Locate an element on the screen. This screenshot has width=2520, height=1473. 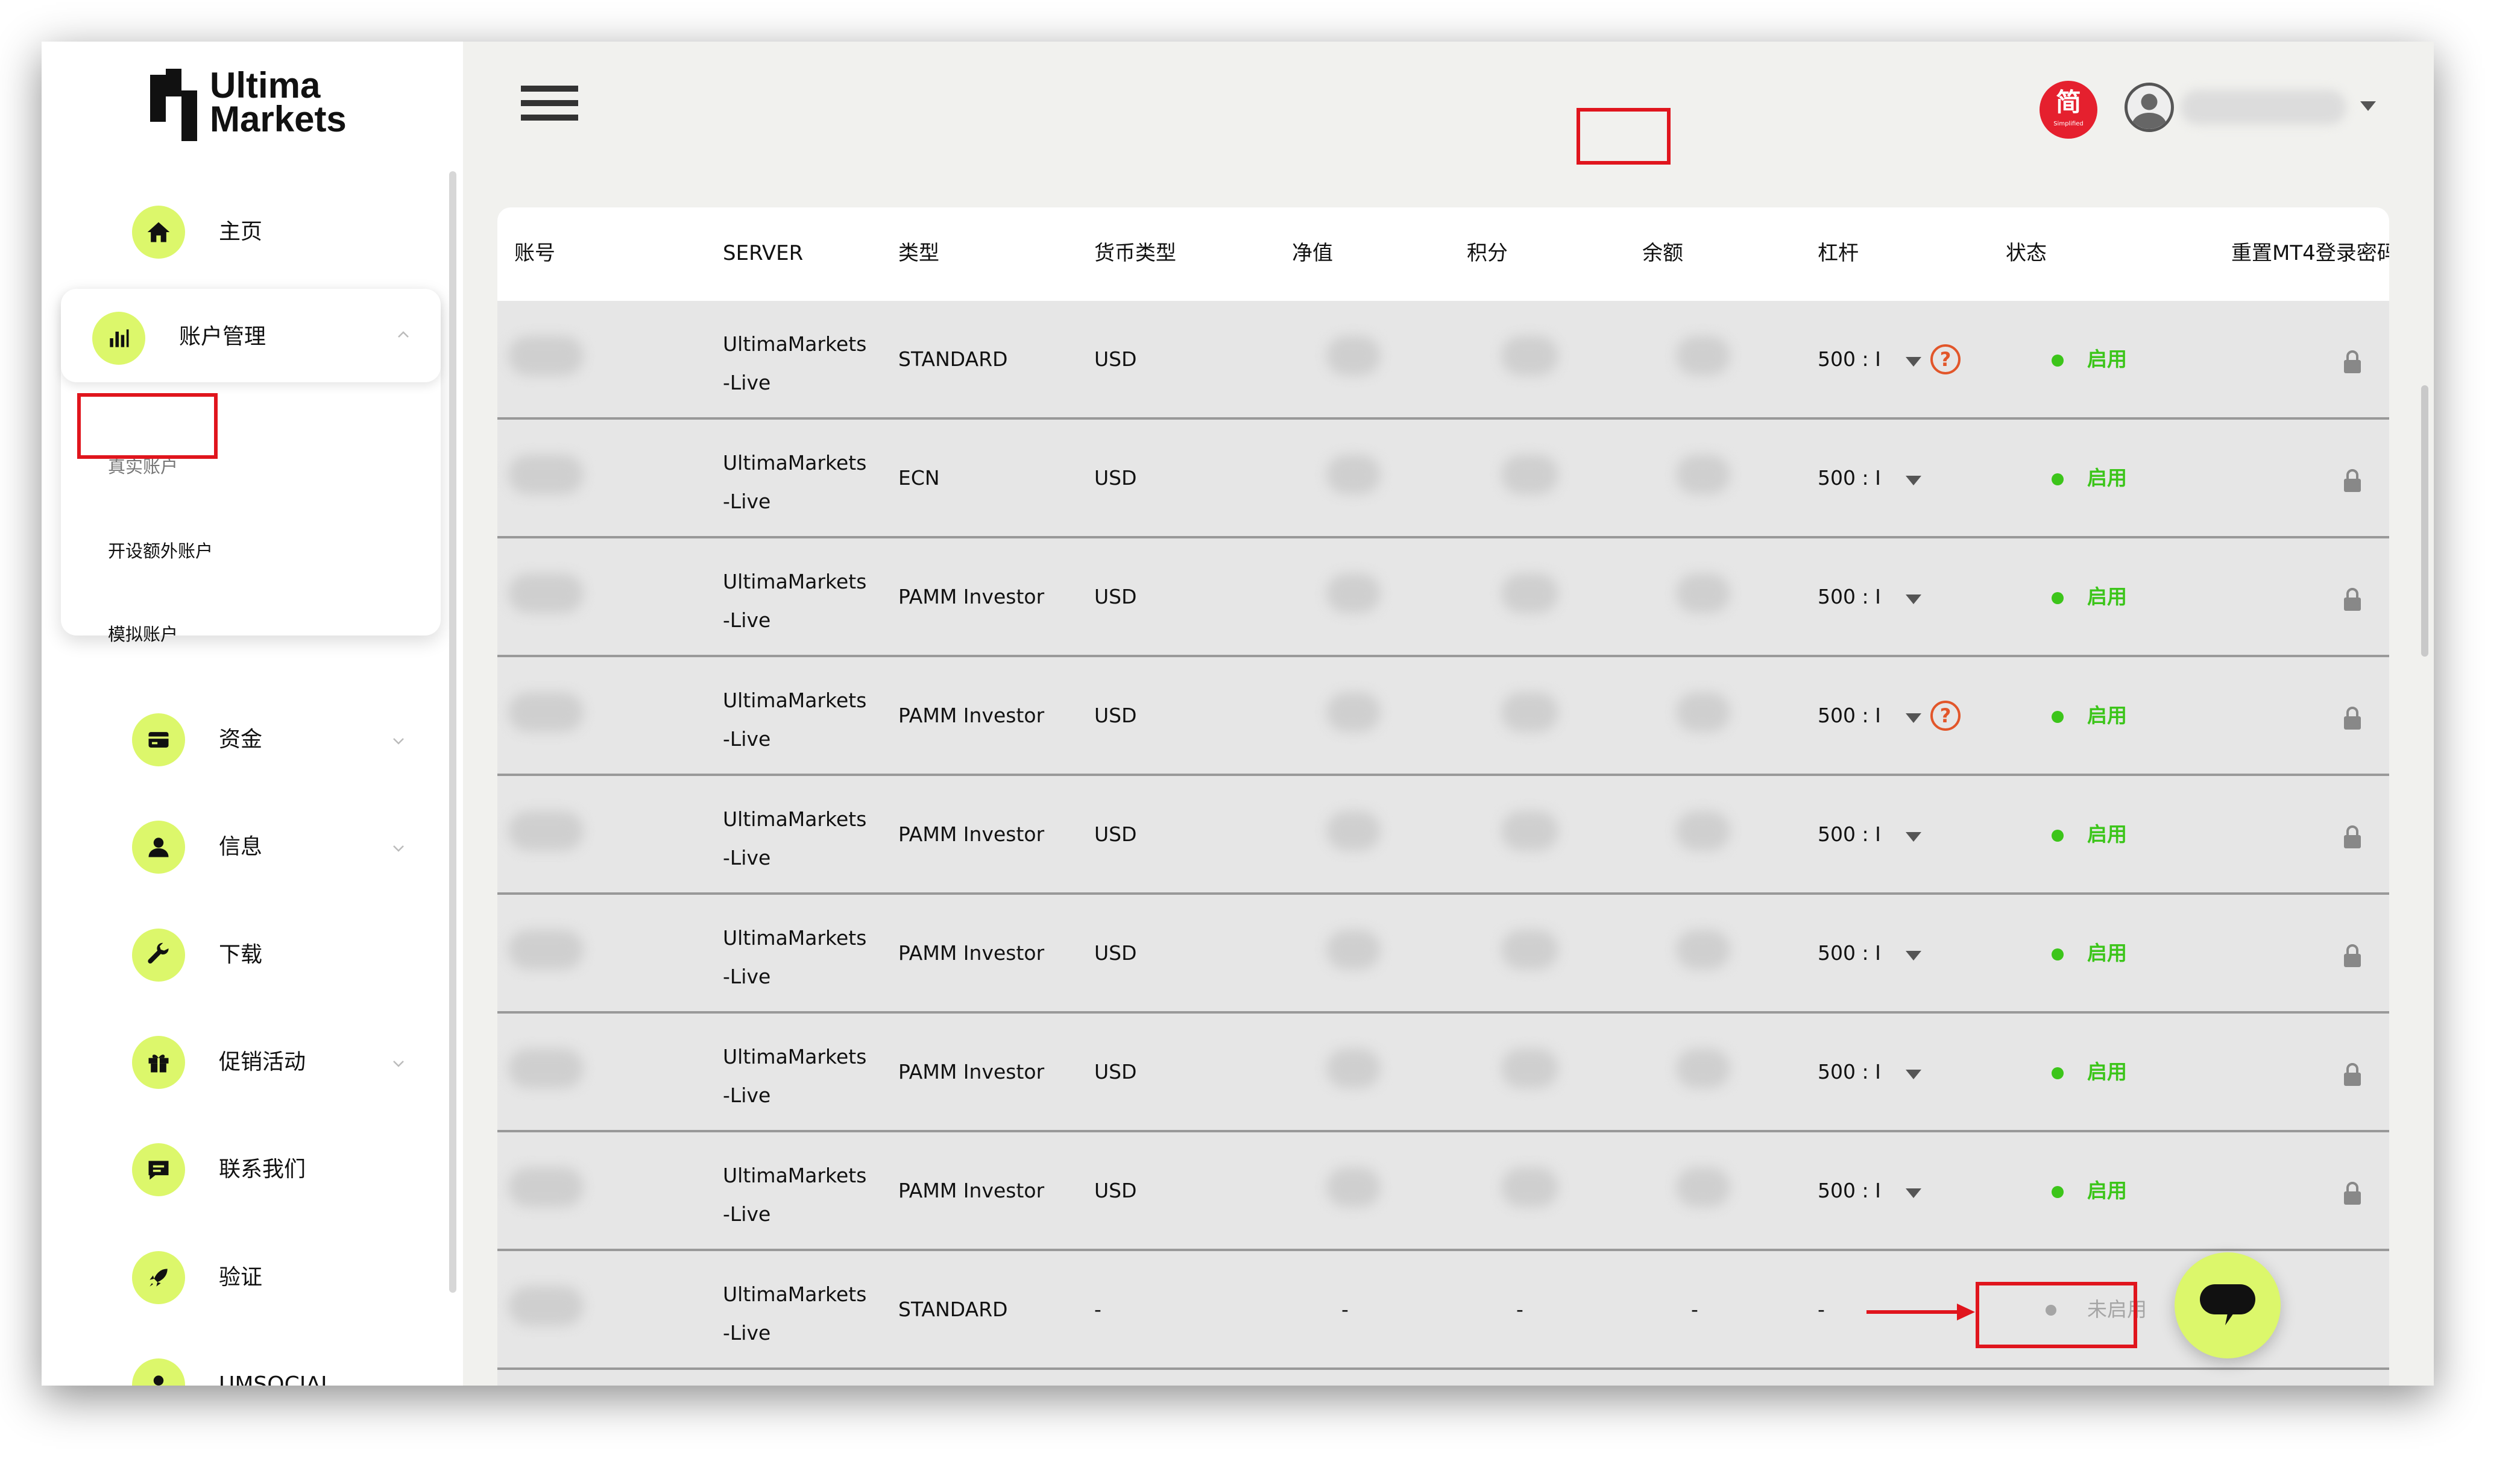
sidebar-item-verify: 验证 is located at coordinates (261, 1273).